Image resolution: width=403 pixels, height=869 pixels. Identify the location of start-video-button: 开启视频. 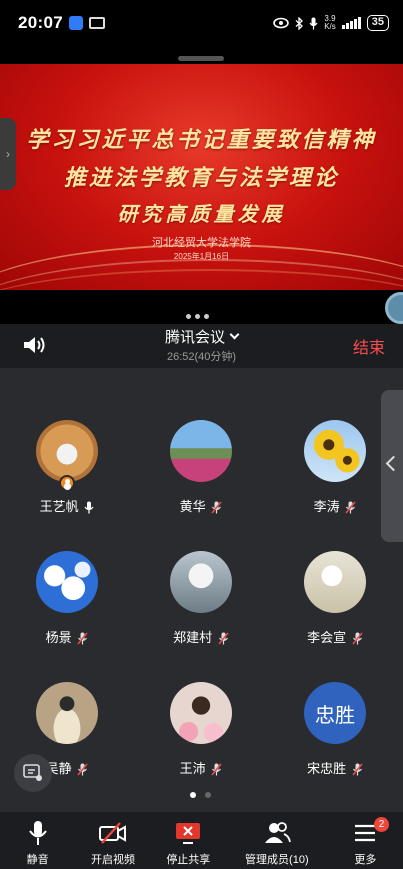
(112, 840).